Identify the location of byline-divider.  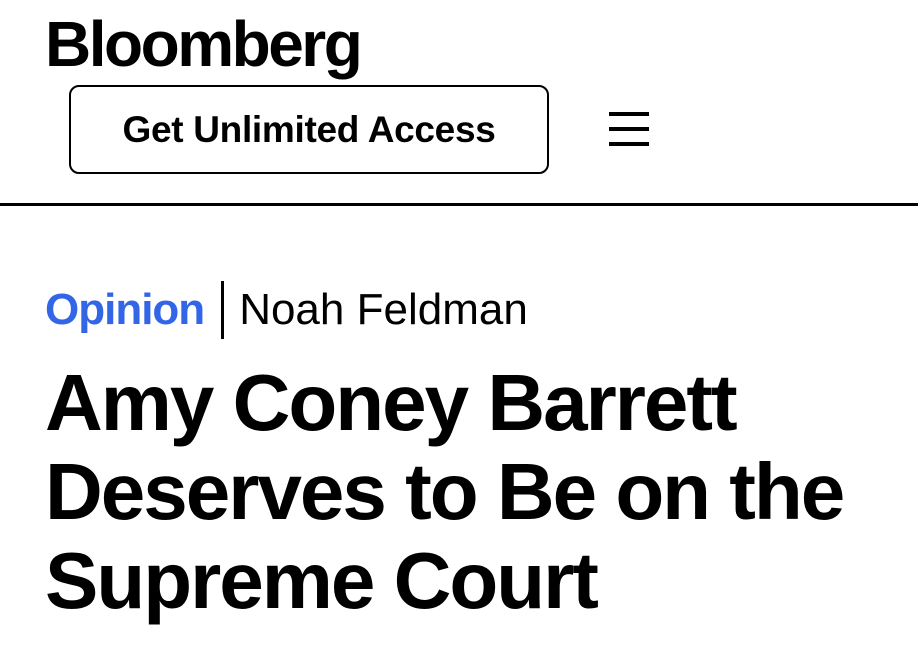
(223, 310).